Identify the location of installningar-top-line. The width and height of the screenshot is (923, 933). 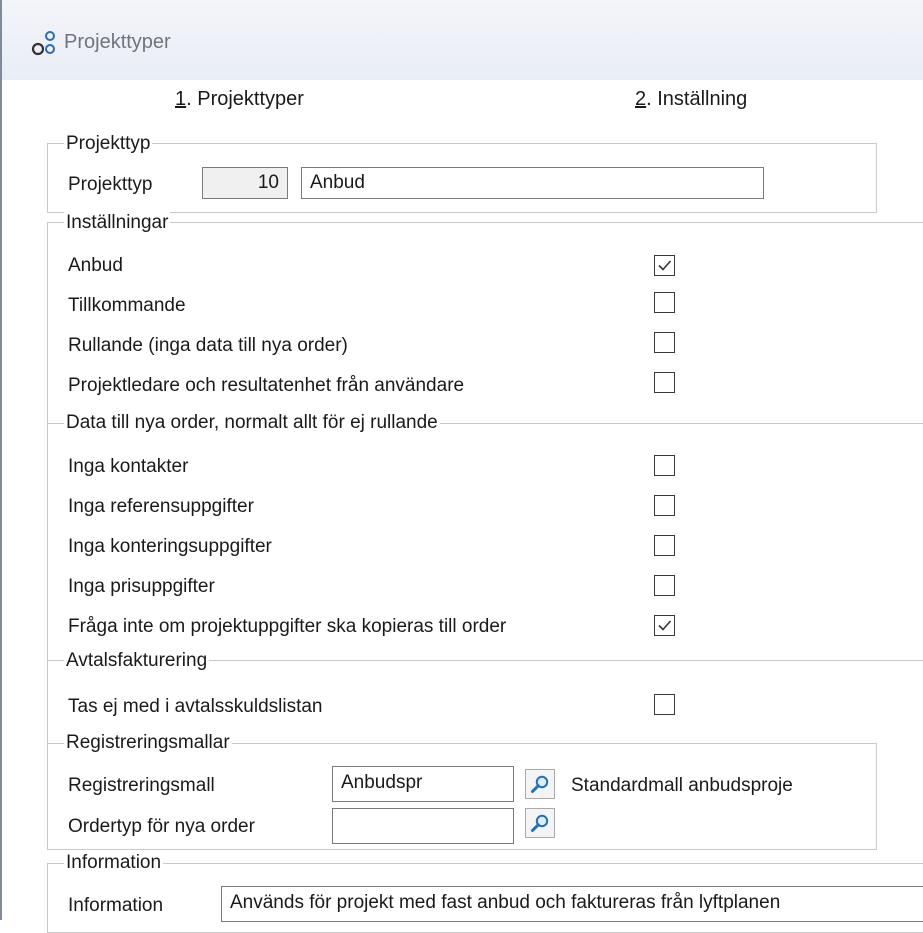
(485, 222).